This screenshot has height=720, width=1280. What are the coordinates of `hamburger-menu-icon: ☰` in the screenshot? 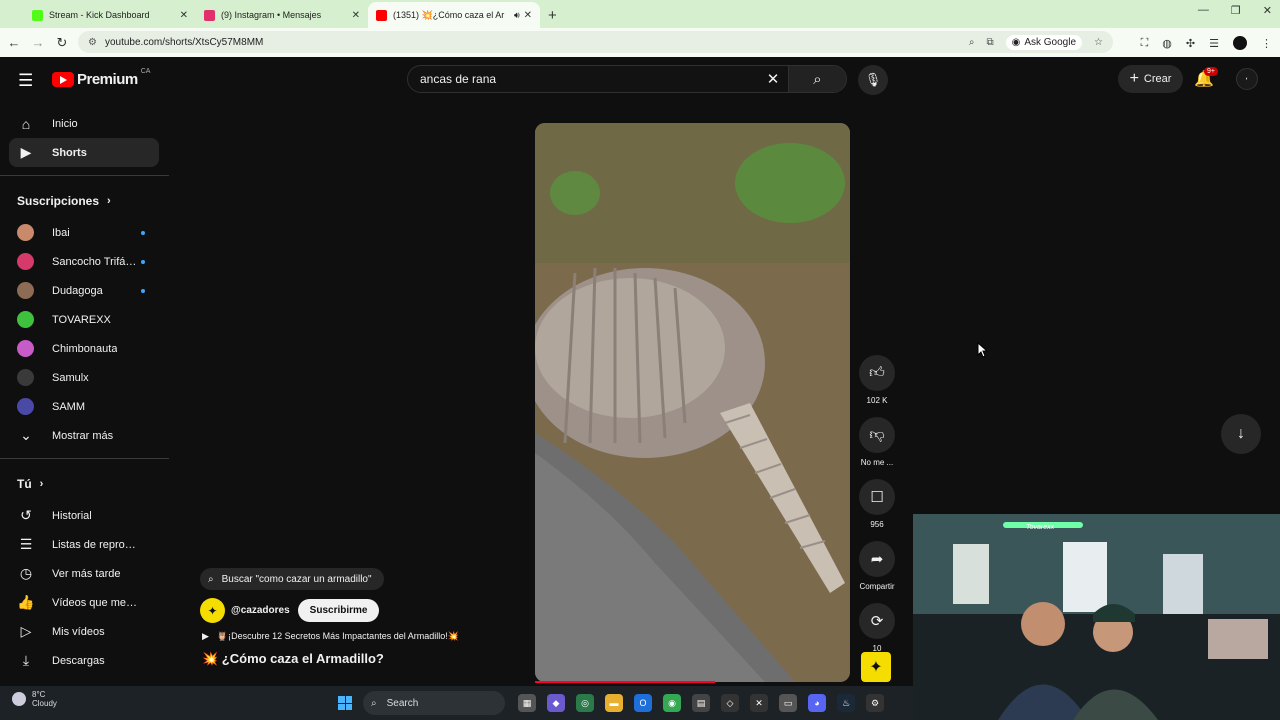 It's located at (25, 81).